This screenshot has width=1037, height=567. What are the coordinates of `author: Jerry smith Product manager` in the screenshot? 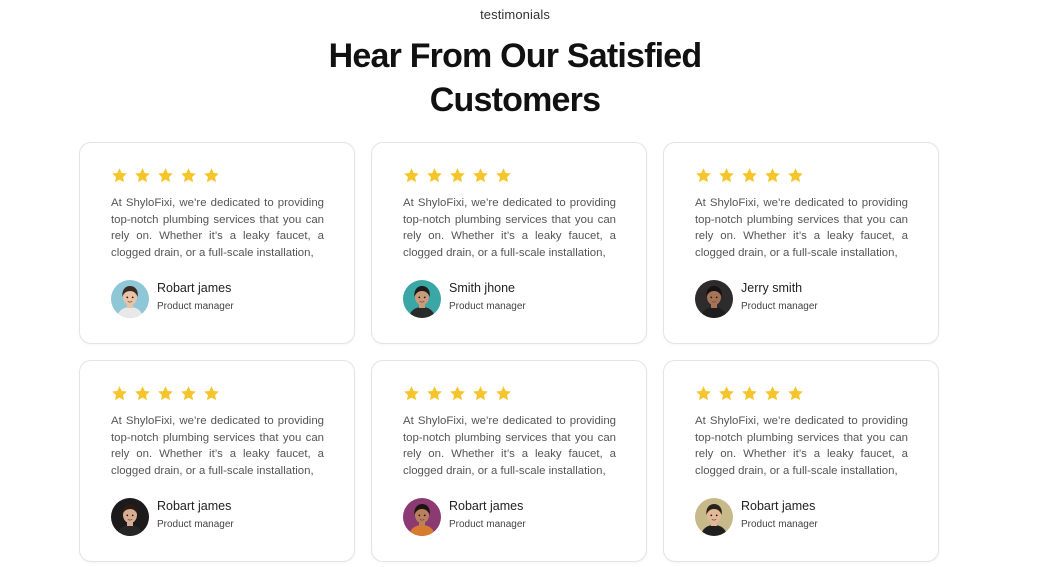 It's located at (756, 299).